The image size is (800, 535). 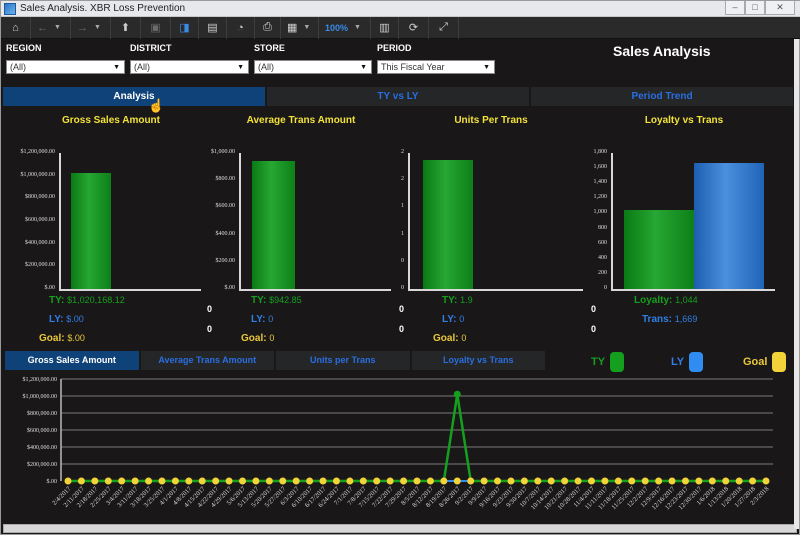 What do you see at coordinates (16, 27) in the screenshot?
I see `home-button: ⌂` at bounding box center [16, 27].